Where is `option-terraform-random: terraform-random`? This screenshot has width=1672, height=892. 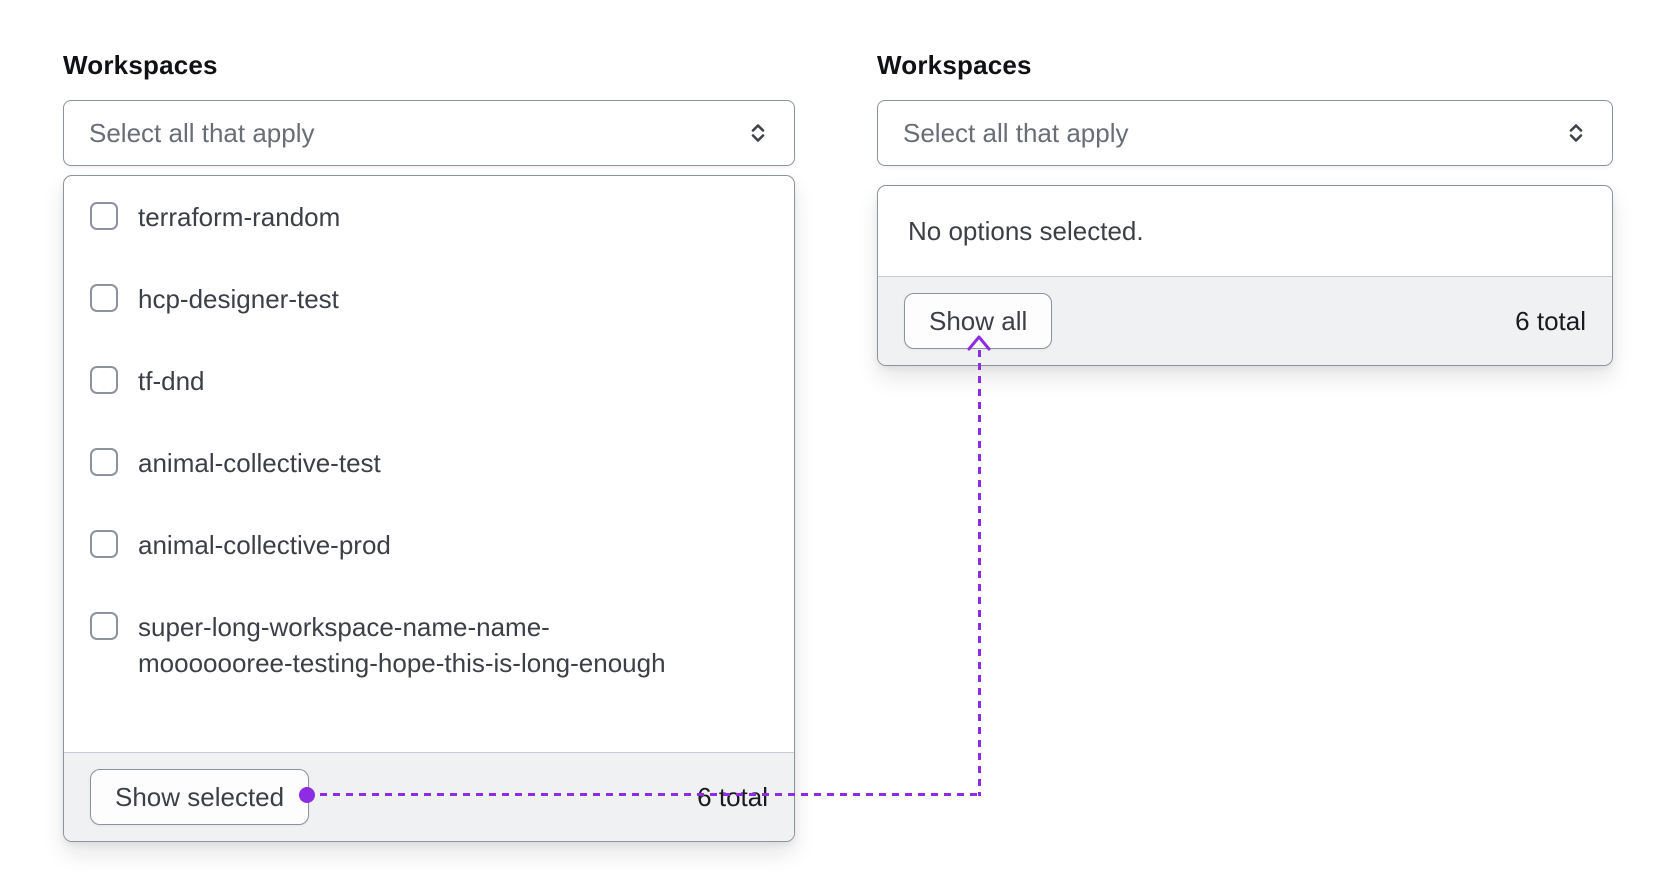 option-terraform-random: terraform-random is located at coordinates (429, 217).